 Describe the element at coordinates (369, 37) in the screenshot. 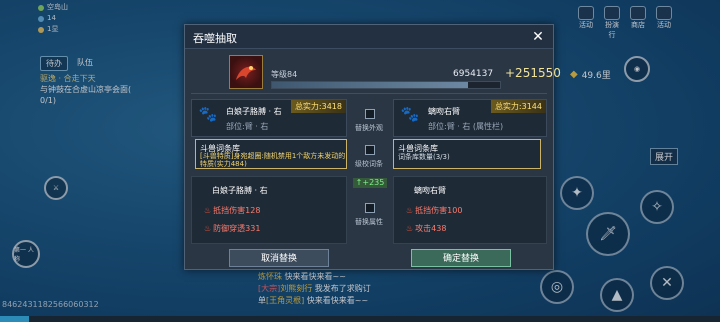

I see `dialog-title: 吞噬抽取` at that location.